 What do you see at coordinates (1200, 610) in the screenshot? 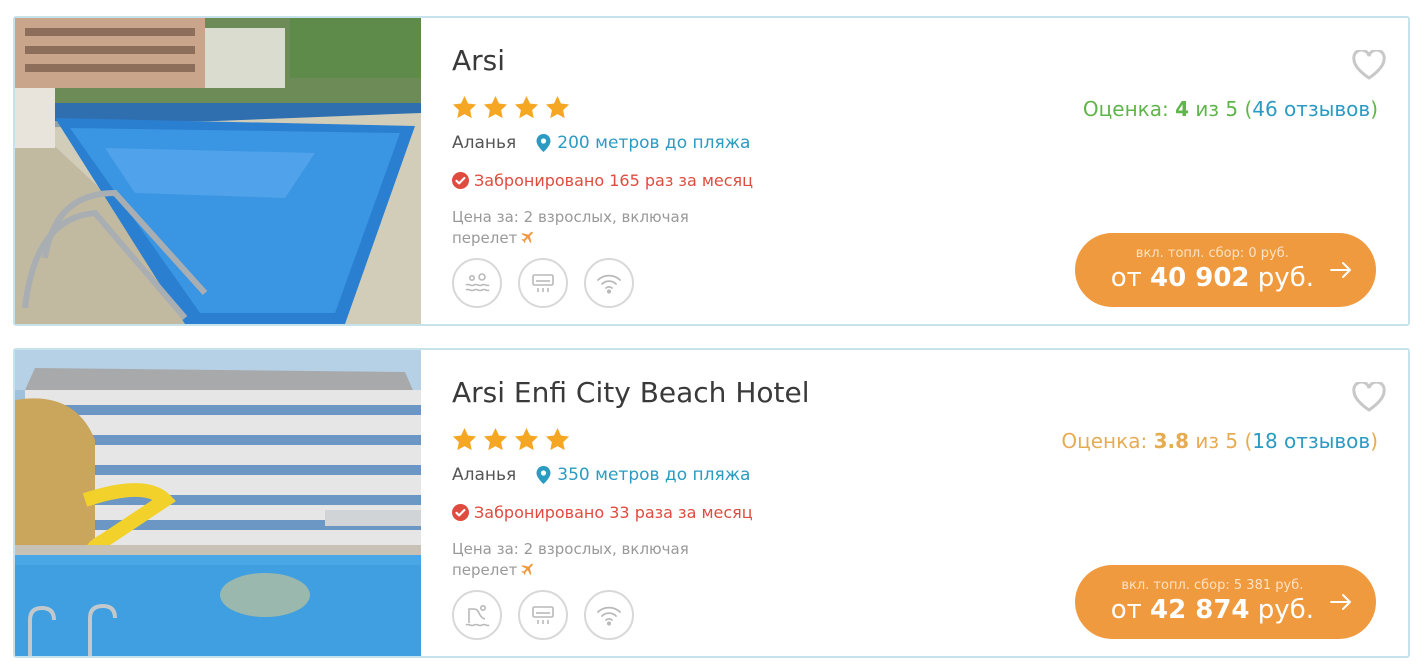
I see `price-value: 42 874` at bounding box center [1200, 610].